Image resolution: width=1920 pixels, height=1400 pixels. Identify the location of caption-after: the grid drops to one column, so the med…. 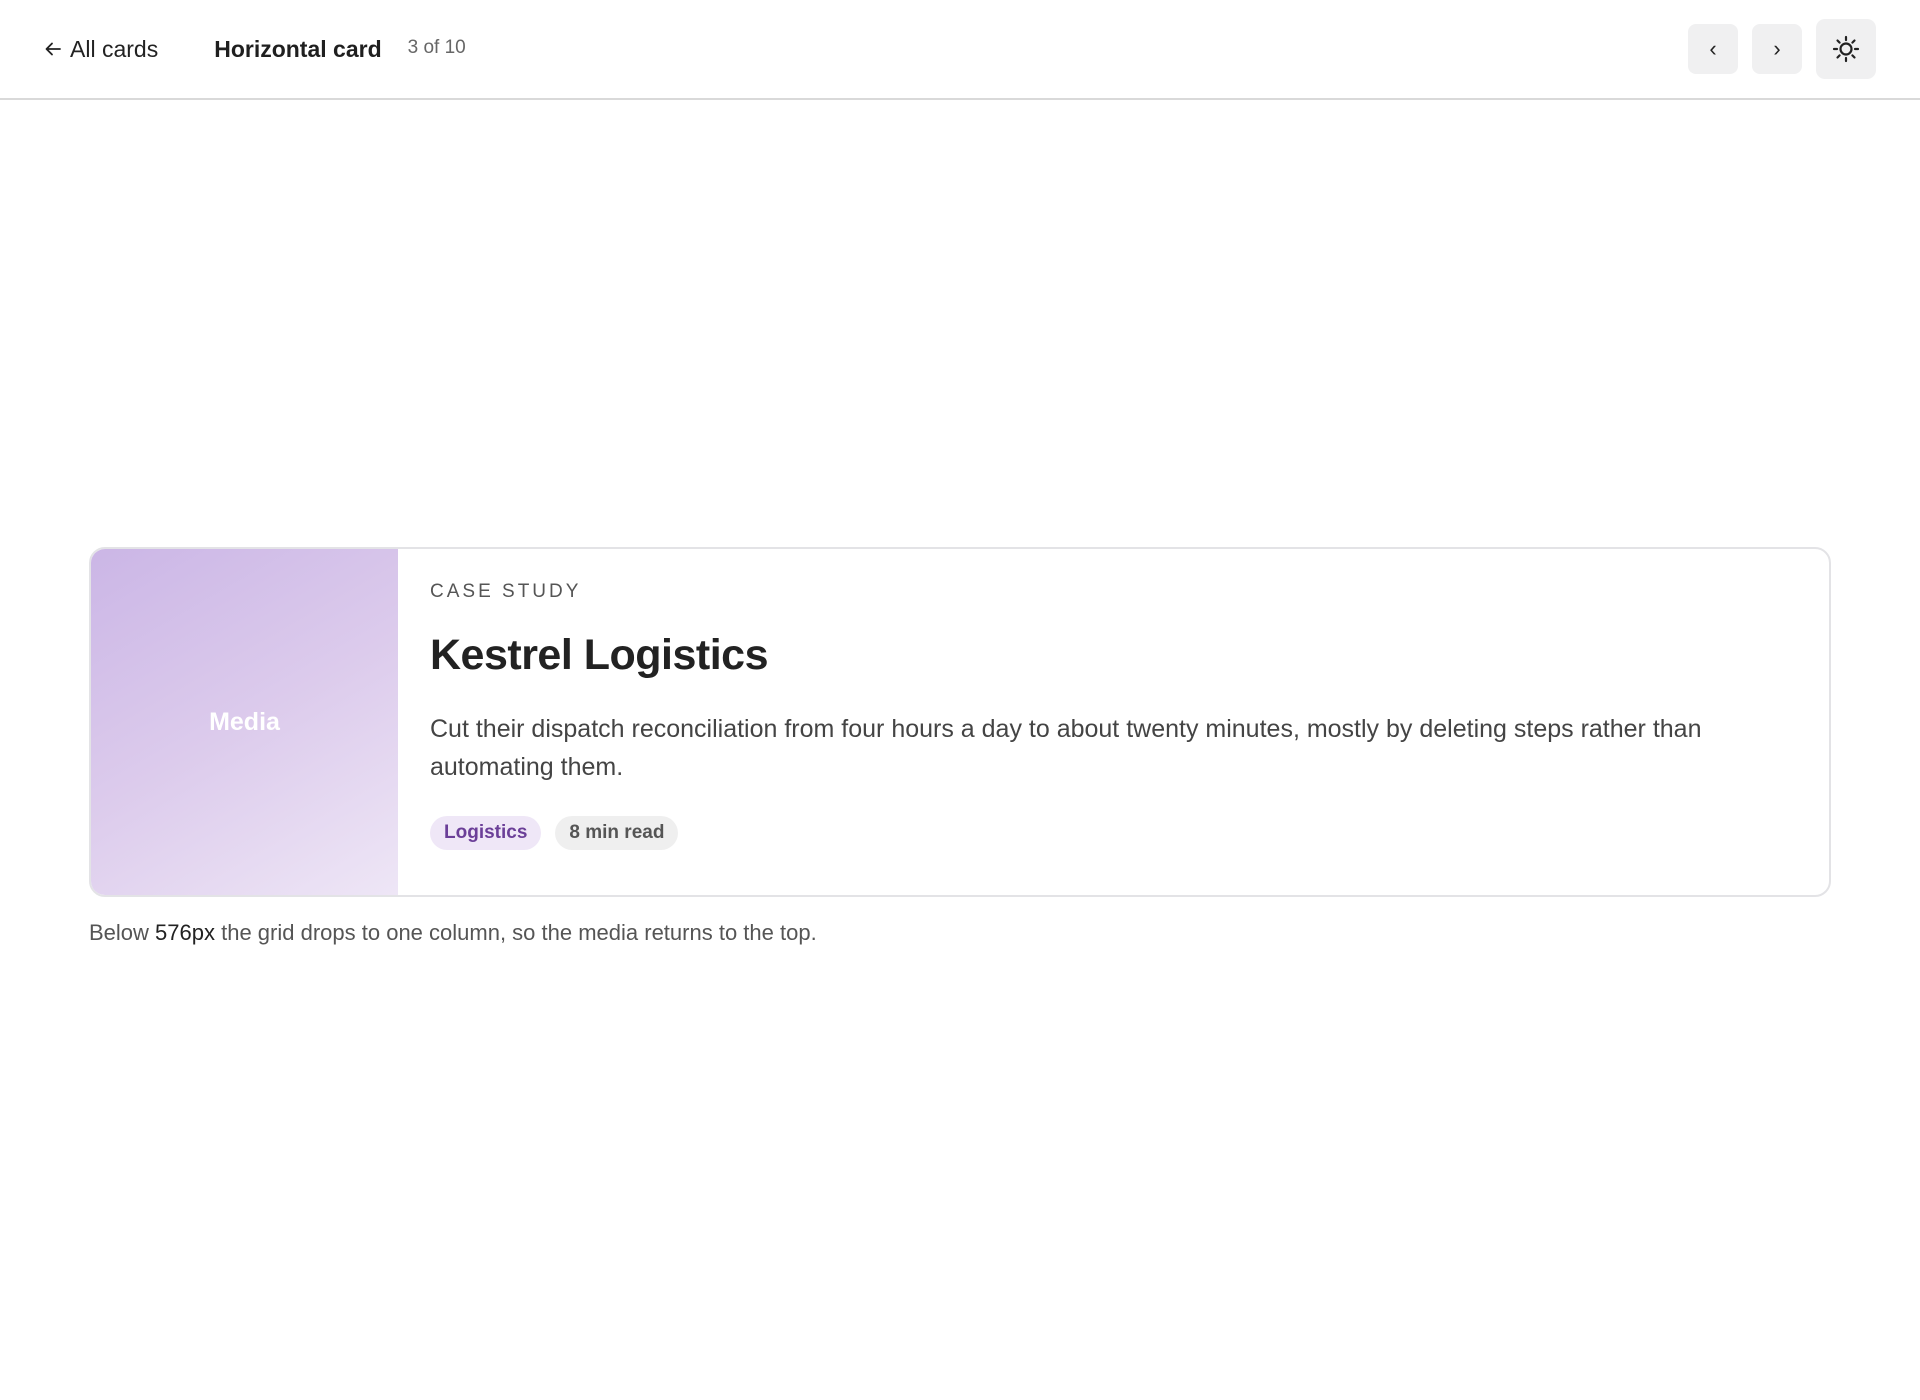
(516, 932).